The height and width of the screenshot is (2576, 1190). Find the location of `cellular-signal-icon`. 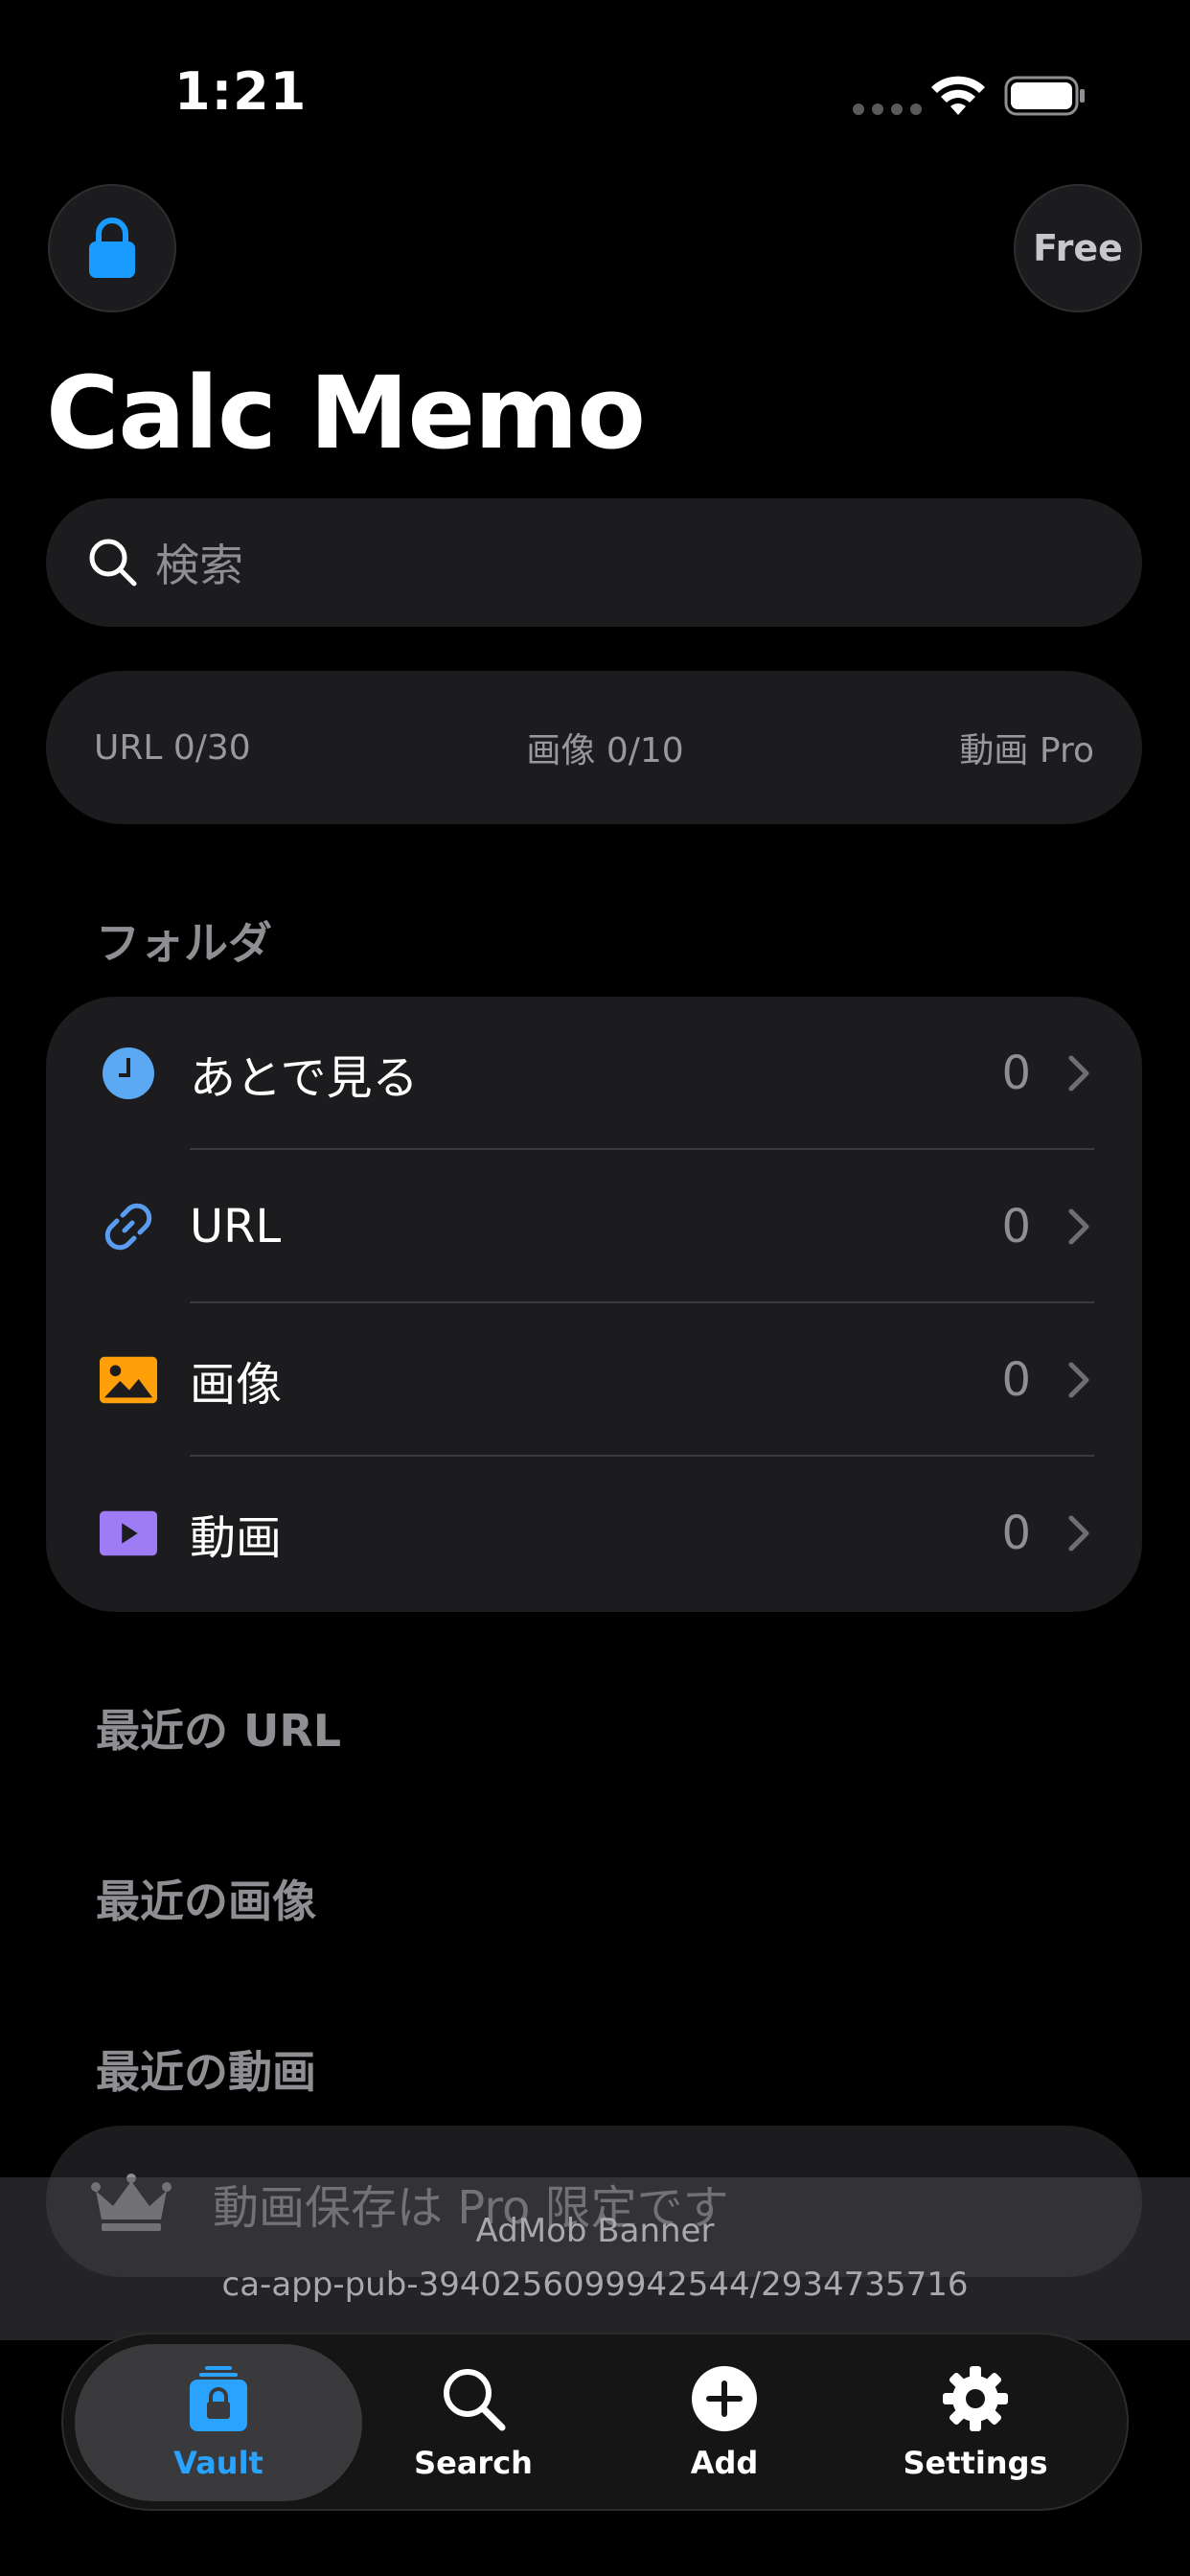

cellular-signal-icon is located at coordinates (888, 109).